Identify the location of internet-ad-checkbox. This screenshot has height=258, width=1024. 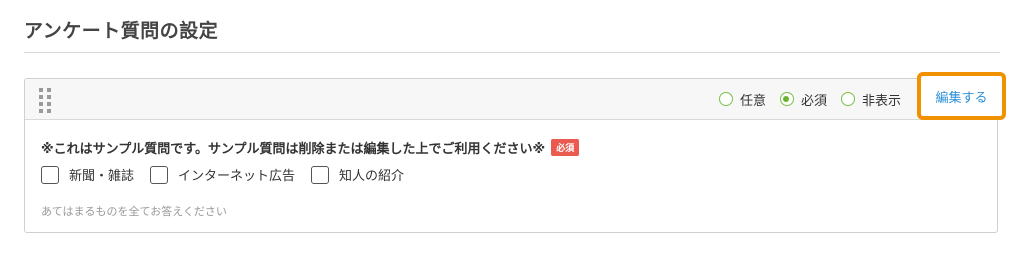
(159, 174).